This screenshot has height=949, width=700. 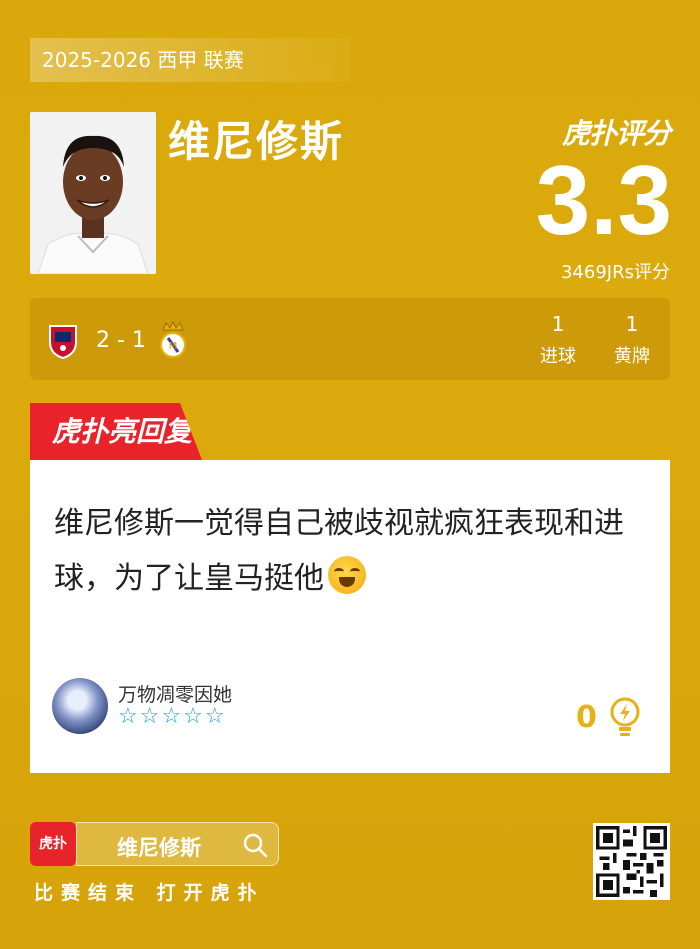 What do you see at coordinates (625, 718) in the screenshot?
I see `lightbulb-like-icon` at bounding box center [625, 718].